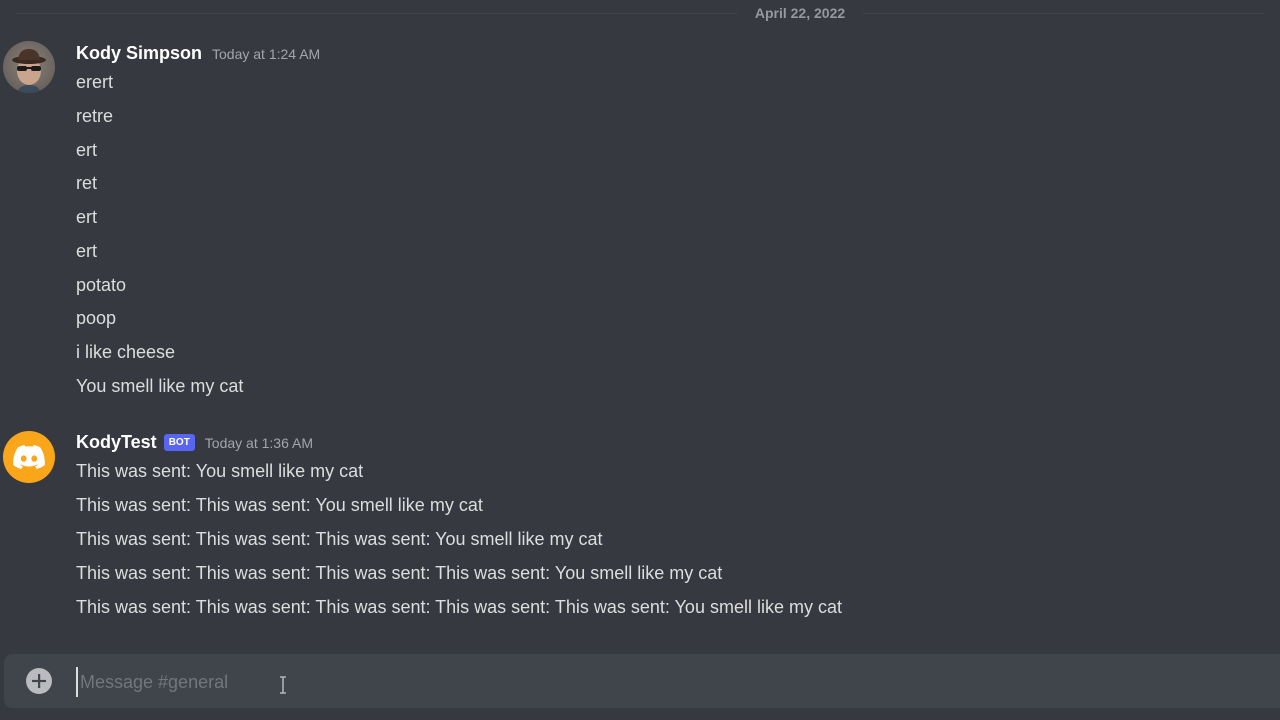 Image resolution: width=1280 pixels, height=720 pixels. I want to click on author-name: KodyTest, so click(116, 442).